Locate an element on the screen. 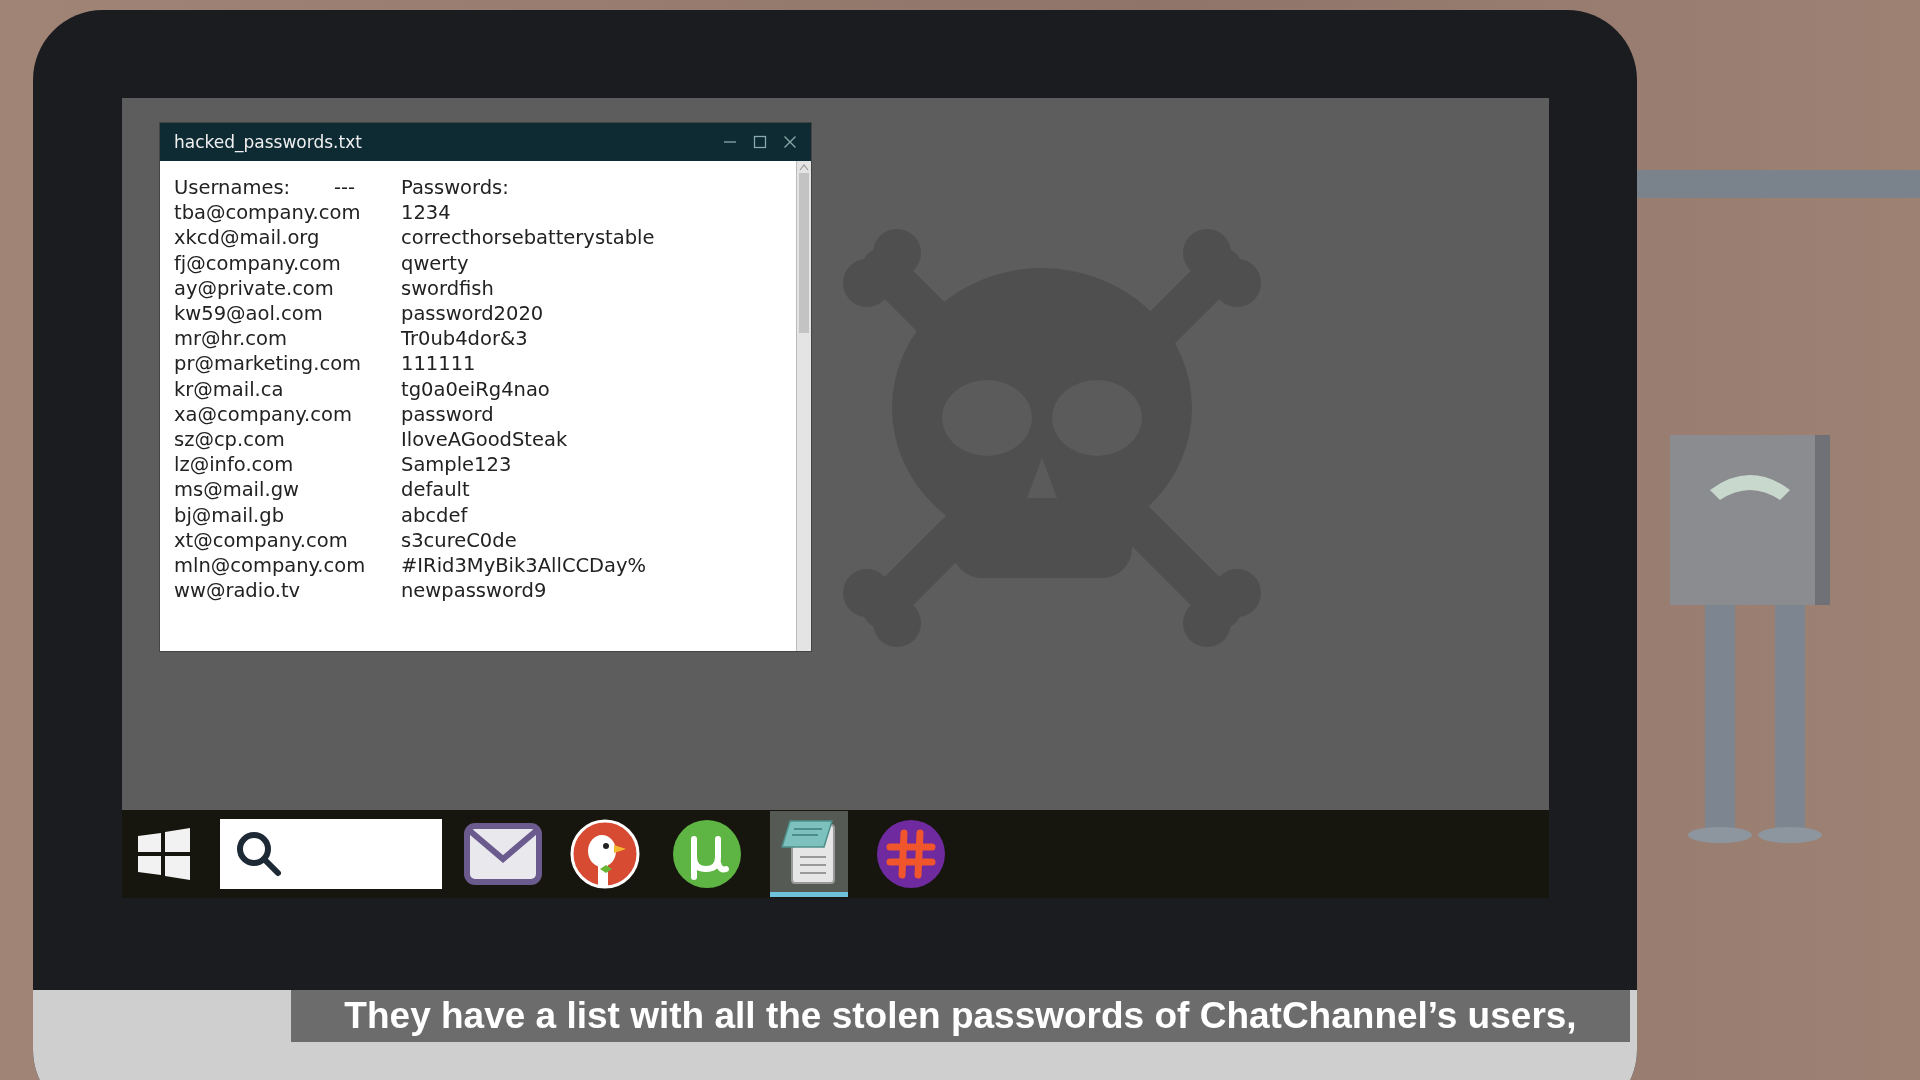 This screenshot has width=1920, height=1080. password-text: password is located at coordinates (447, 414).